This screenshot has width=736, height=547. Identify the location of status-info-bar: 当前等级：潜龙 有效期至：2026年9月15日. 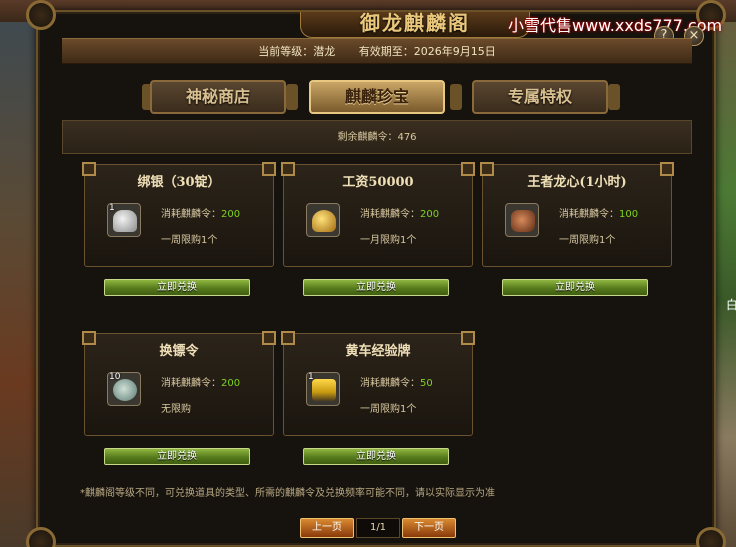
(377, 51).